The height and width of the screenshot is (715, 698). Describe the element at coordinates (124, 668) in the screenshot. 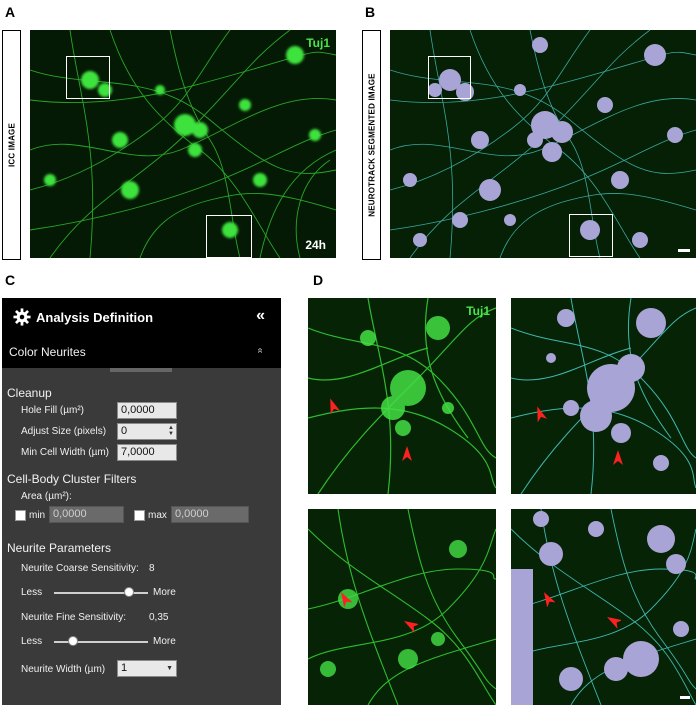

I see `neurite-width-value: 1` at that location.